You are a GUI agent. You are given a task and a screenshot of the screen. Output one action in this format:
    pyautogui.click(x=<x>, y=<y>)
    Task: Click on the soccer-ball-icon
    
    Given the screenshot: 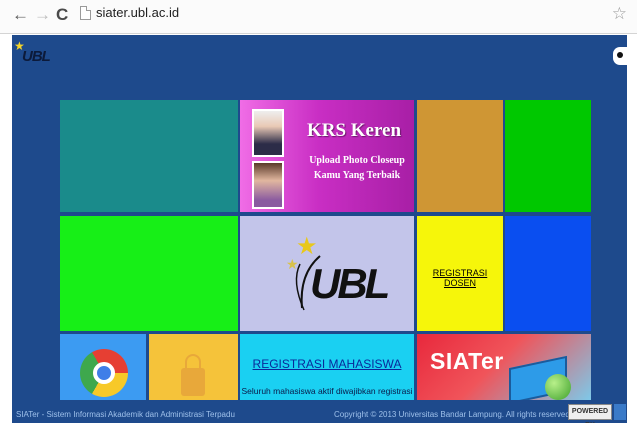 What is the action you would take?
    pyautogui.click(x=620, y=56)
    